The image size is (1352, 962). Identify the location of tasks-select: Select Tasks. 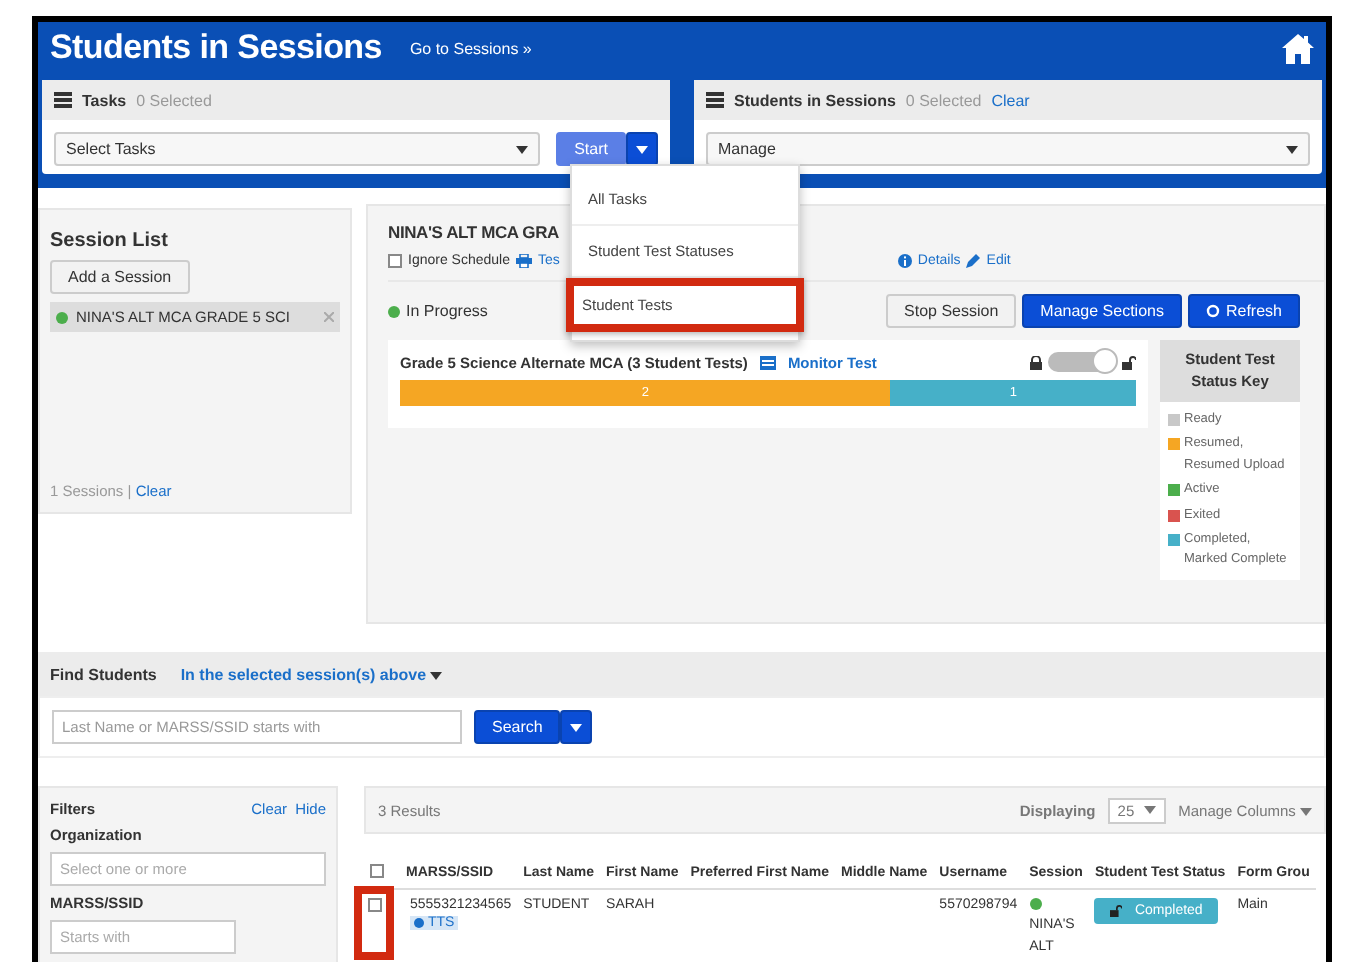
(297, 149).